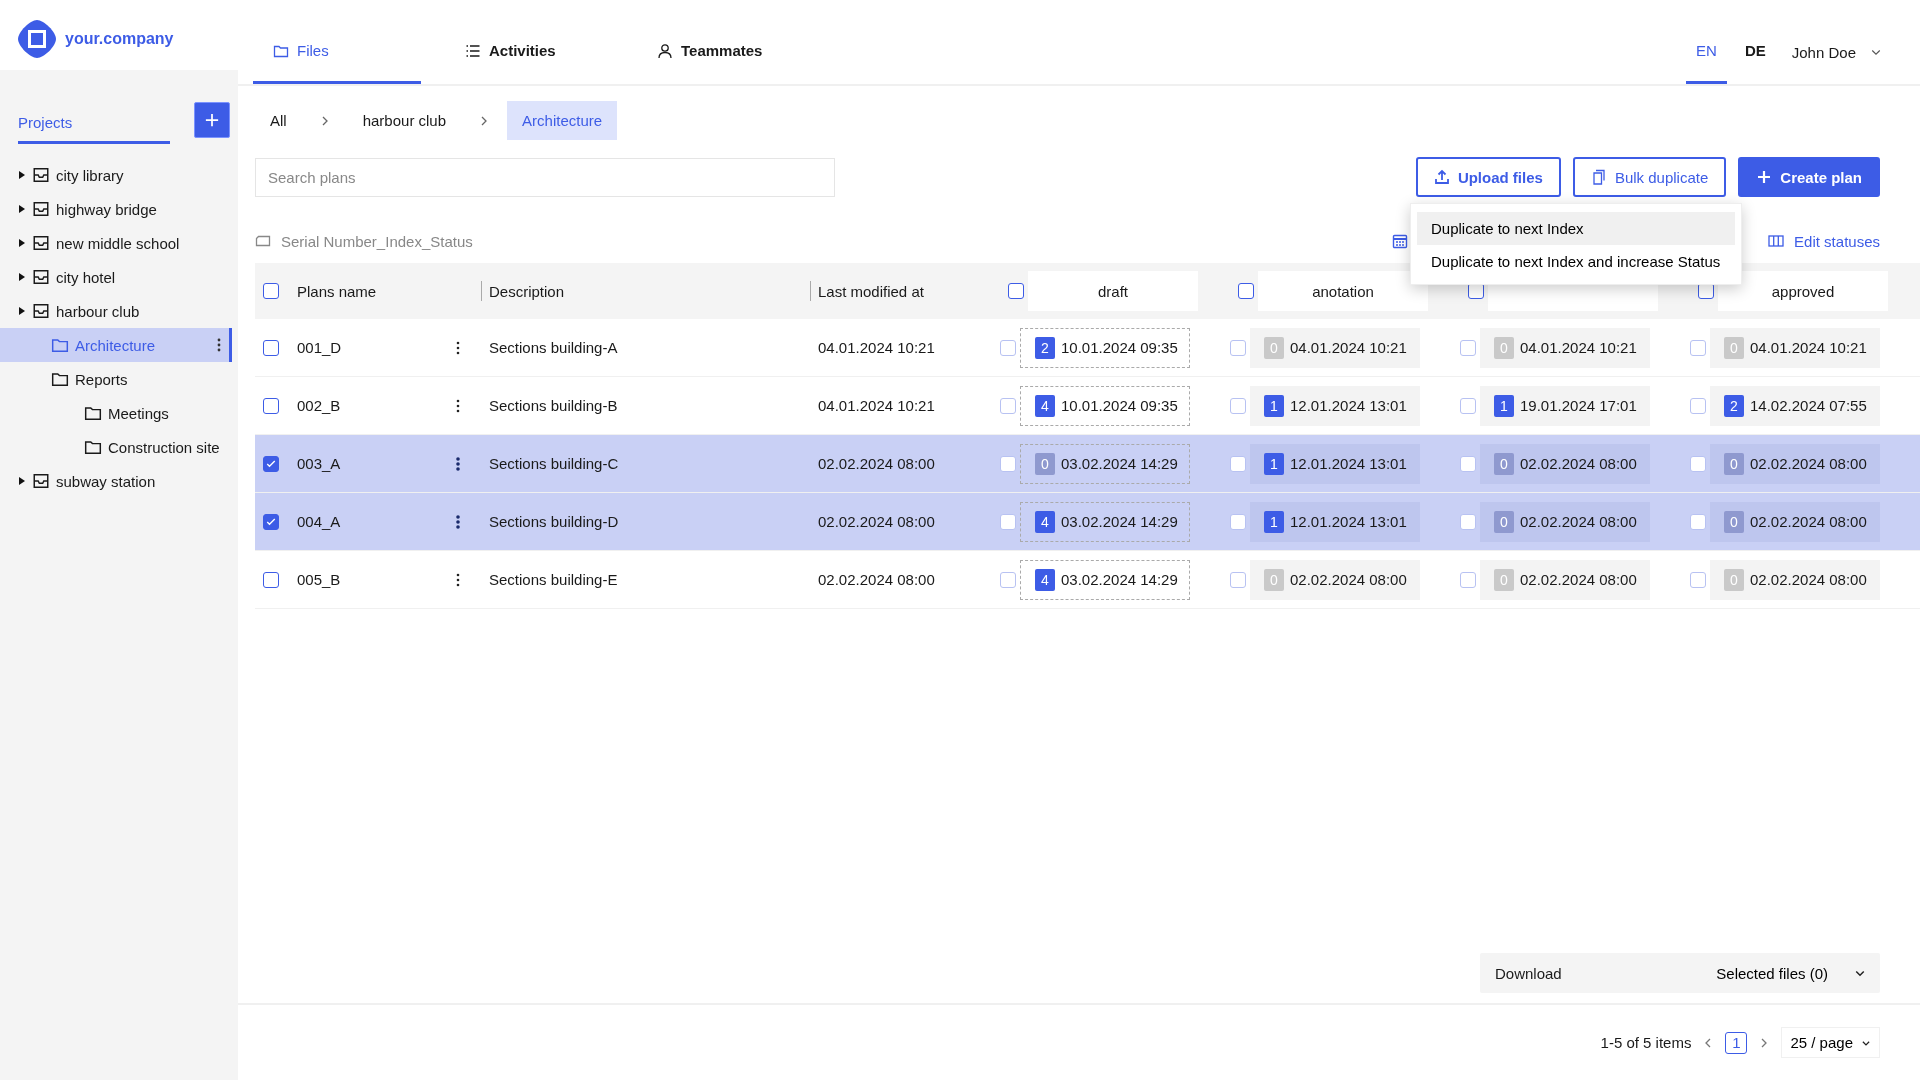  Describe the element at coordinates (337, 291) in the screenshot. I see `column-header: Plans name` at that location.